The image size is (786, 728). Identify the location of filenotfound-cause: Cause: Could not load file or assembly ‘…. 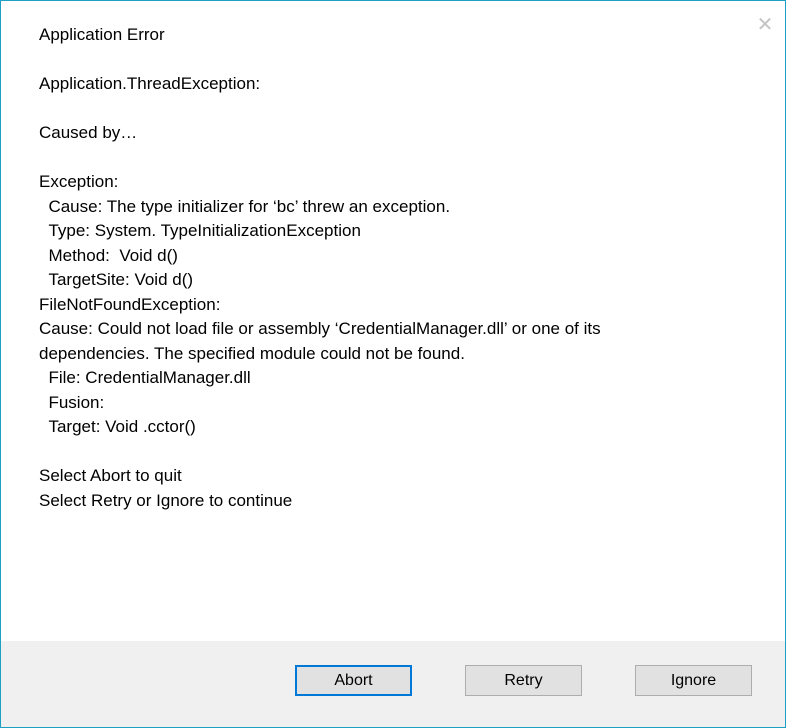
(320, 328).